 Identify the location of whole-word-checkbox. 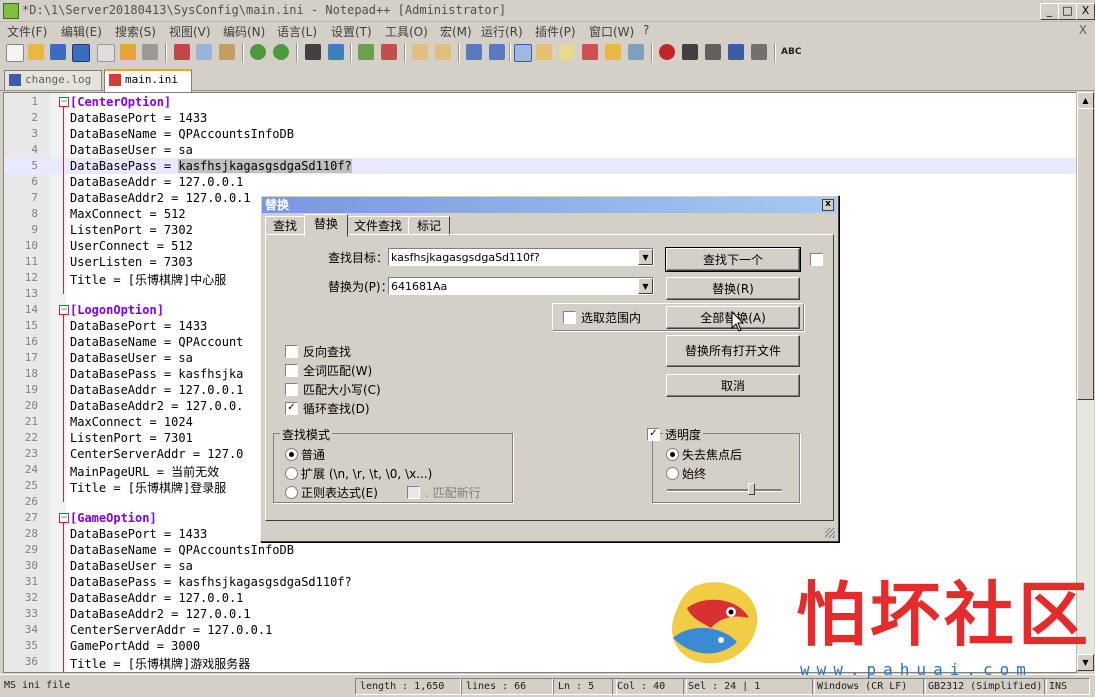
(291, 370).